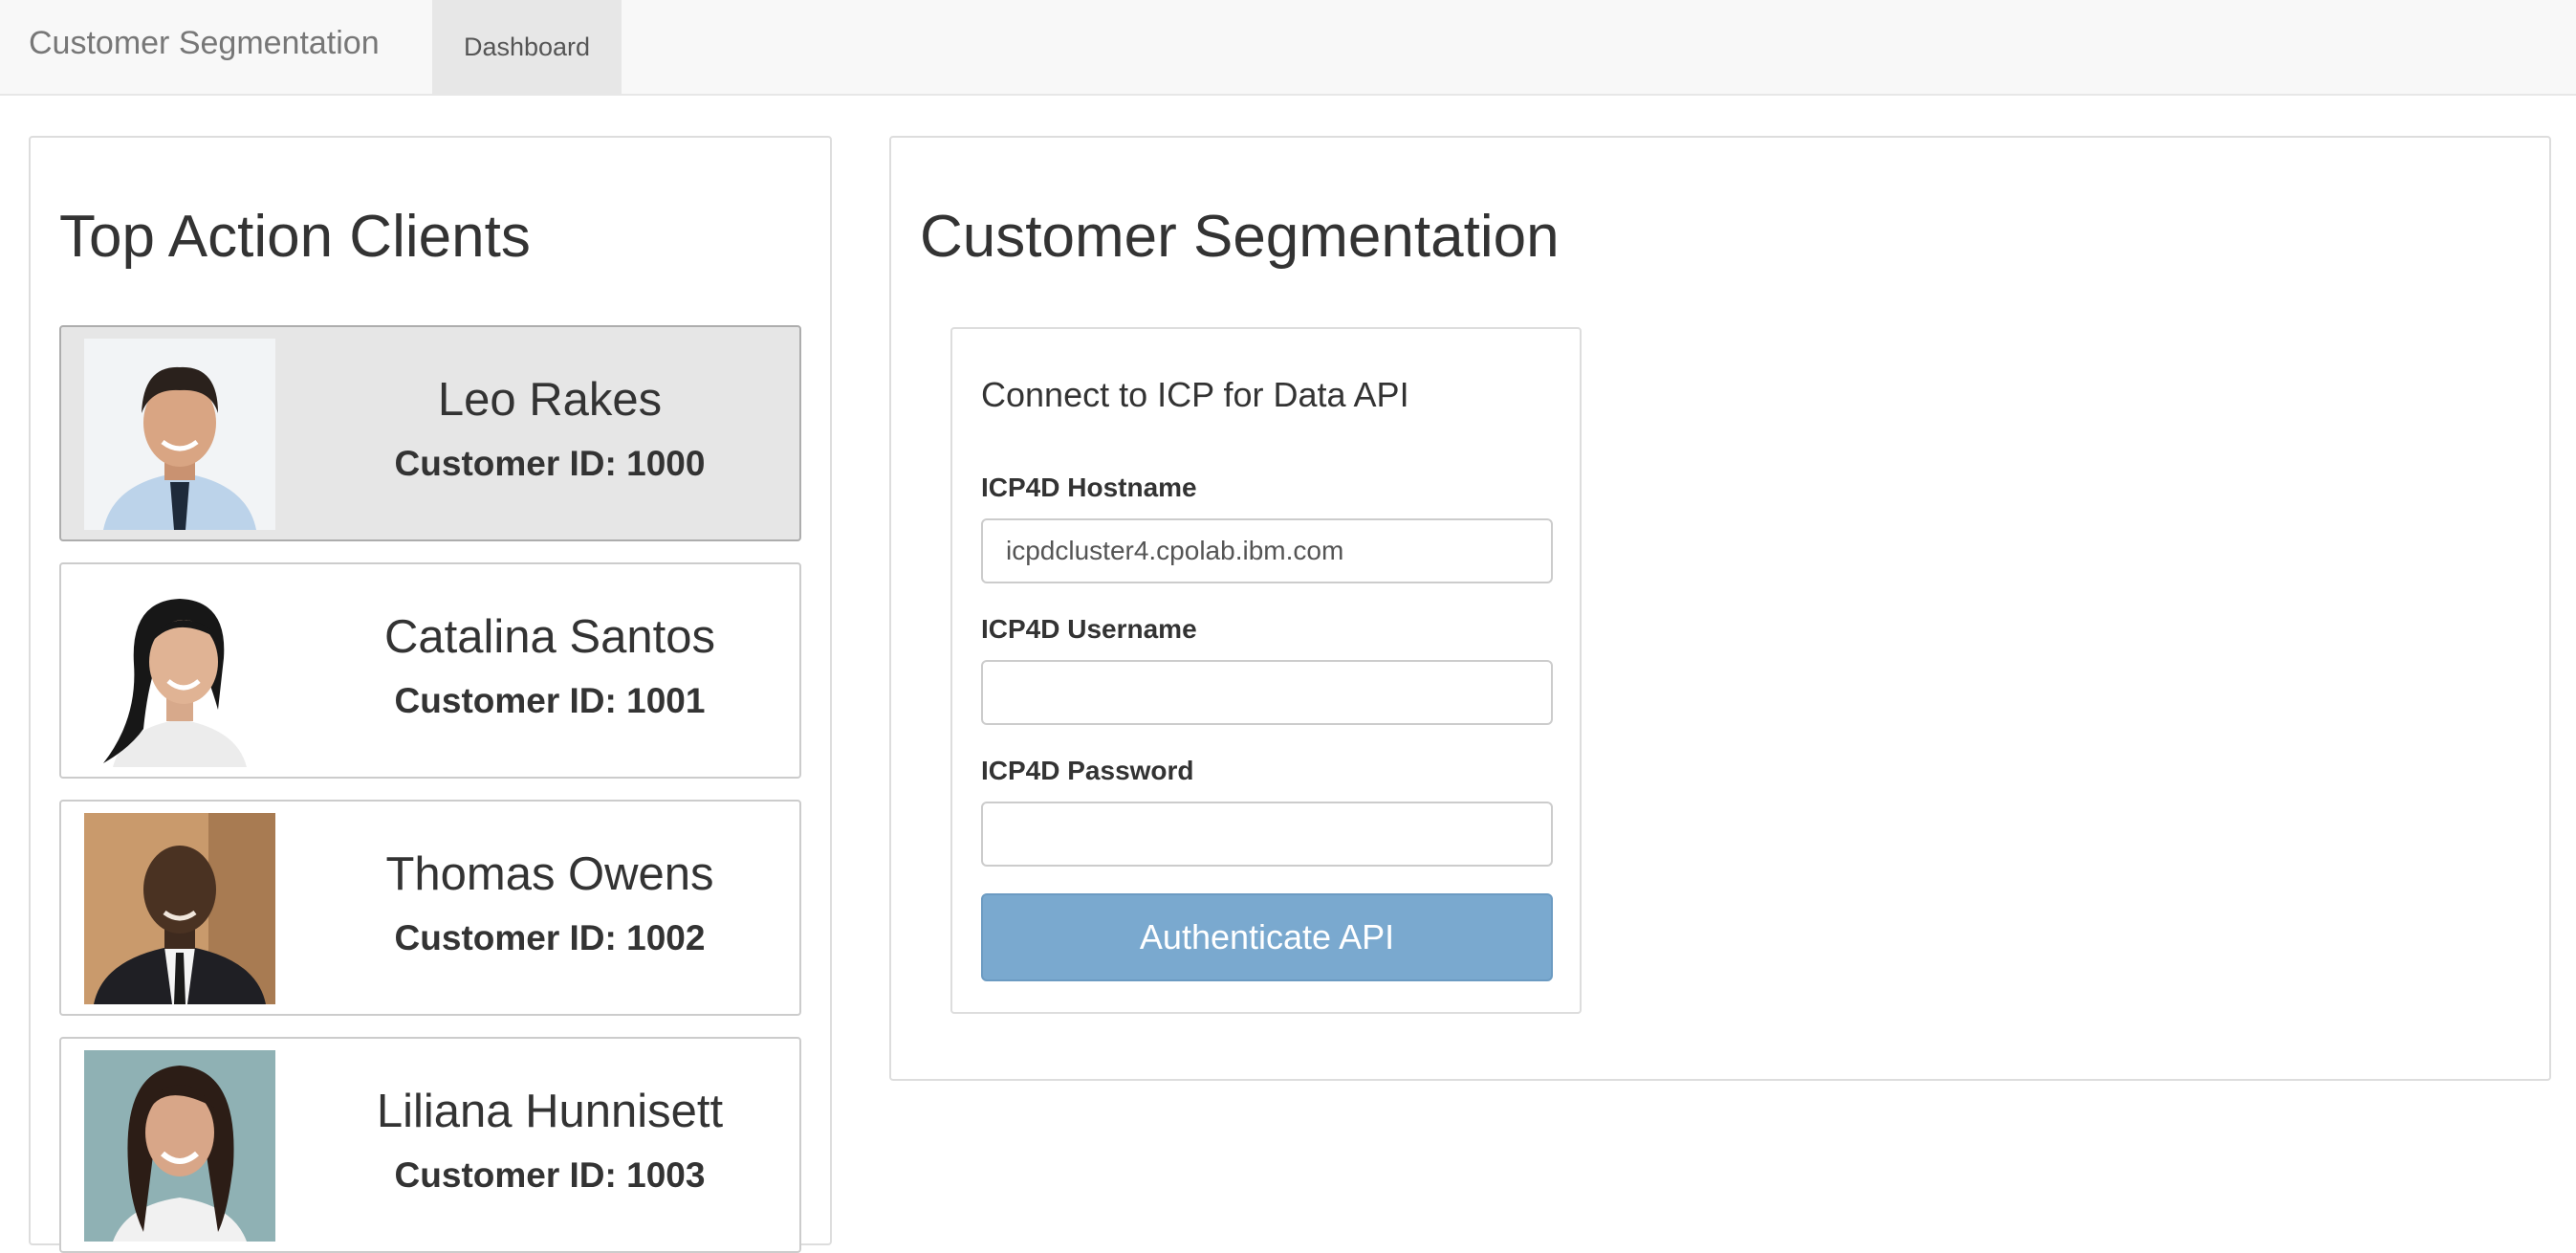 The height and width of the screenshot is (1253, 2576). Describe the element at coordinates (1087, 770) in the screenshot. I see `password-label: ICP4D Password` at that location.